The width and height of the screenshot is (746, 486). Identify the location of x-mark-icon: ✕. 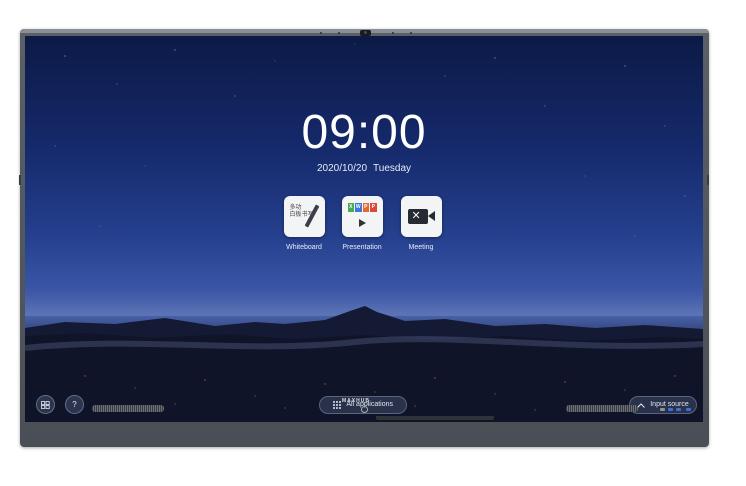
(416, 216).